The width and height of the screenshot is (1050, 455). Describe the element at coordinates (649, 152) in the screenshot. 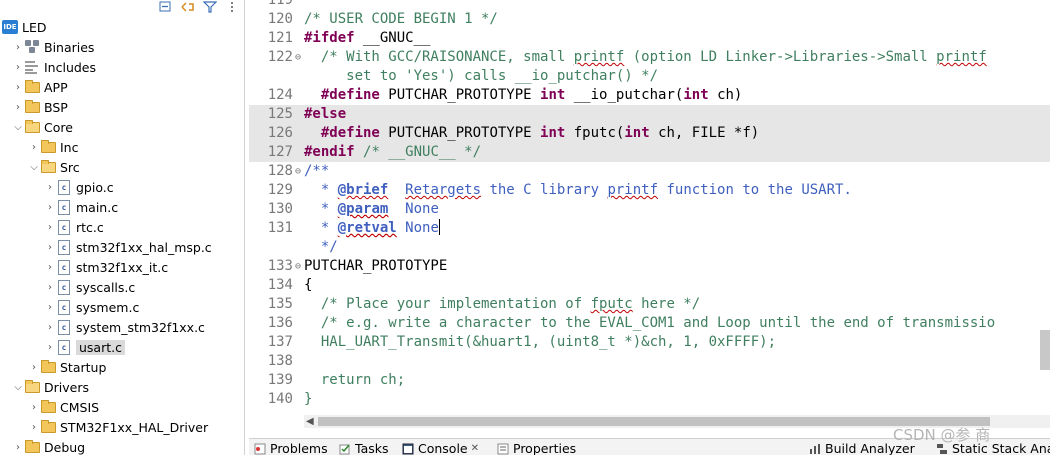

I see `code-line: 127 #endif /* __GNUC__ */` at that location.